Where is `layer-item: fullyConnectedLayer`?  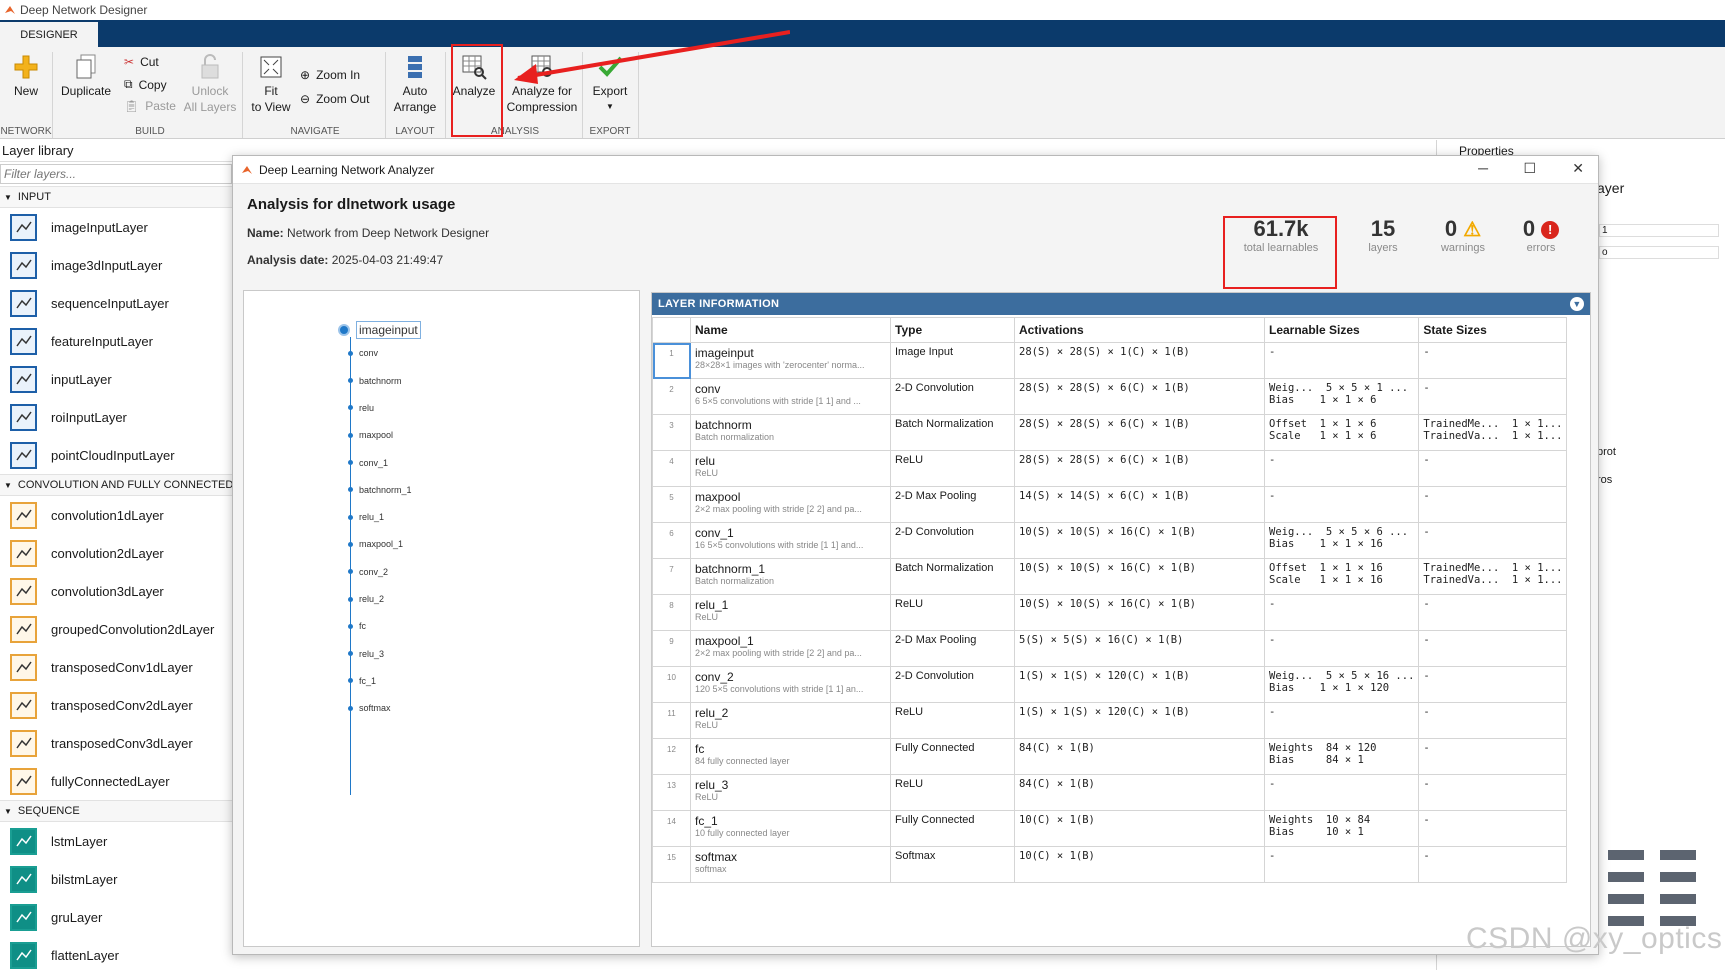 layer-item: fullyConnectedLayer is located at coordinates (116, 781).